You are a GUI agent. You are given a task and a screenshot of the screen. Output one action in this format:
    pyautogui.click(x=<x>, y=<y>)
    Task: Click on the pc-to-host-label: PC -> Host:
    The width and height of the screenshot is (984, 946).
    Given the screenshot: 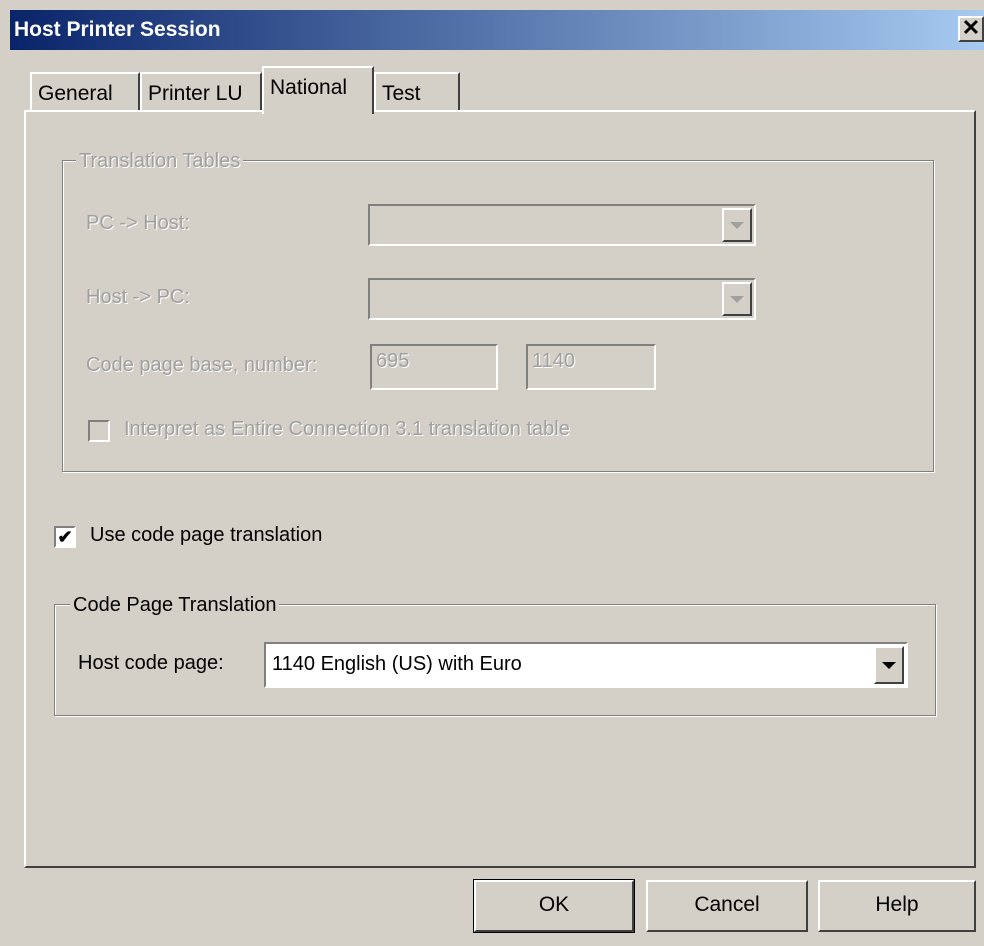 What is the action you would take?
    pyautogui.click(x=138, y=223)
    